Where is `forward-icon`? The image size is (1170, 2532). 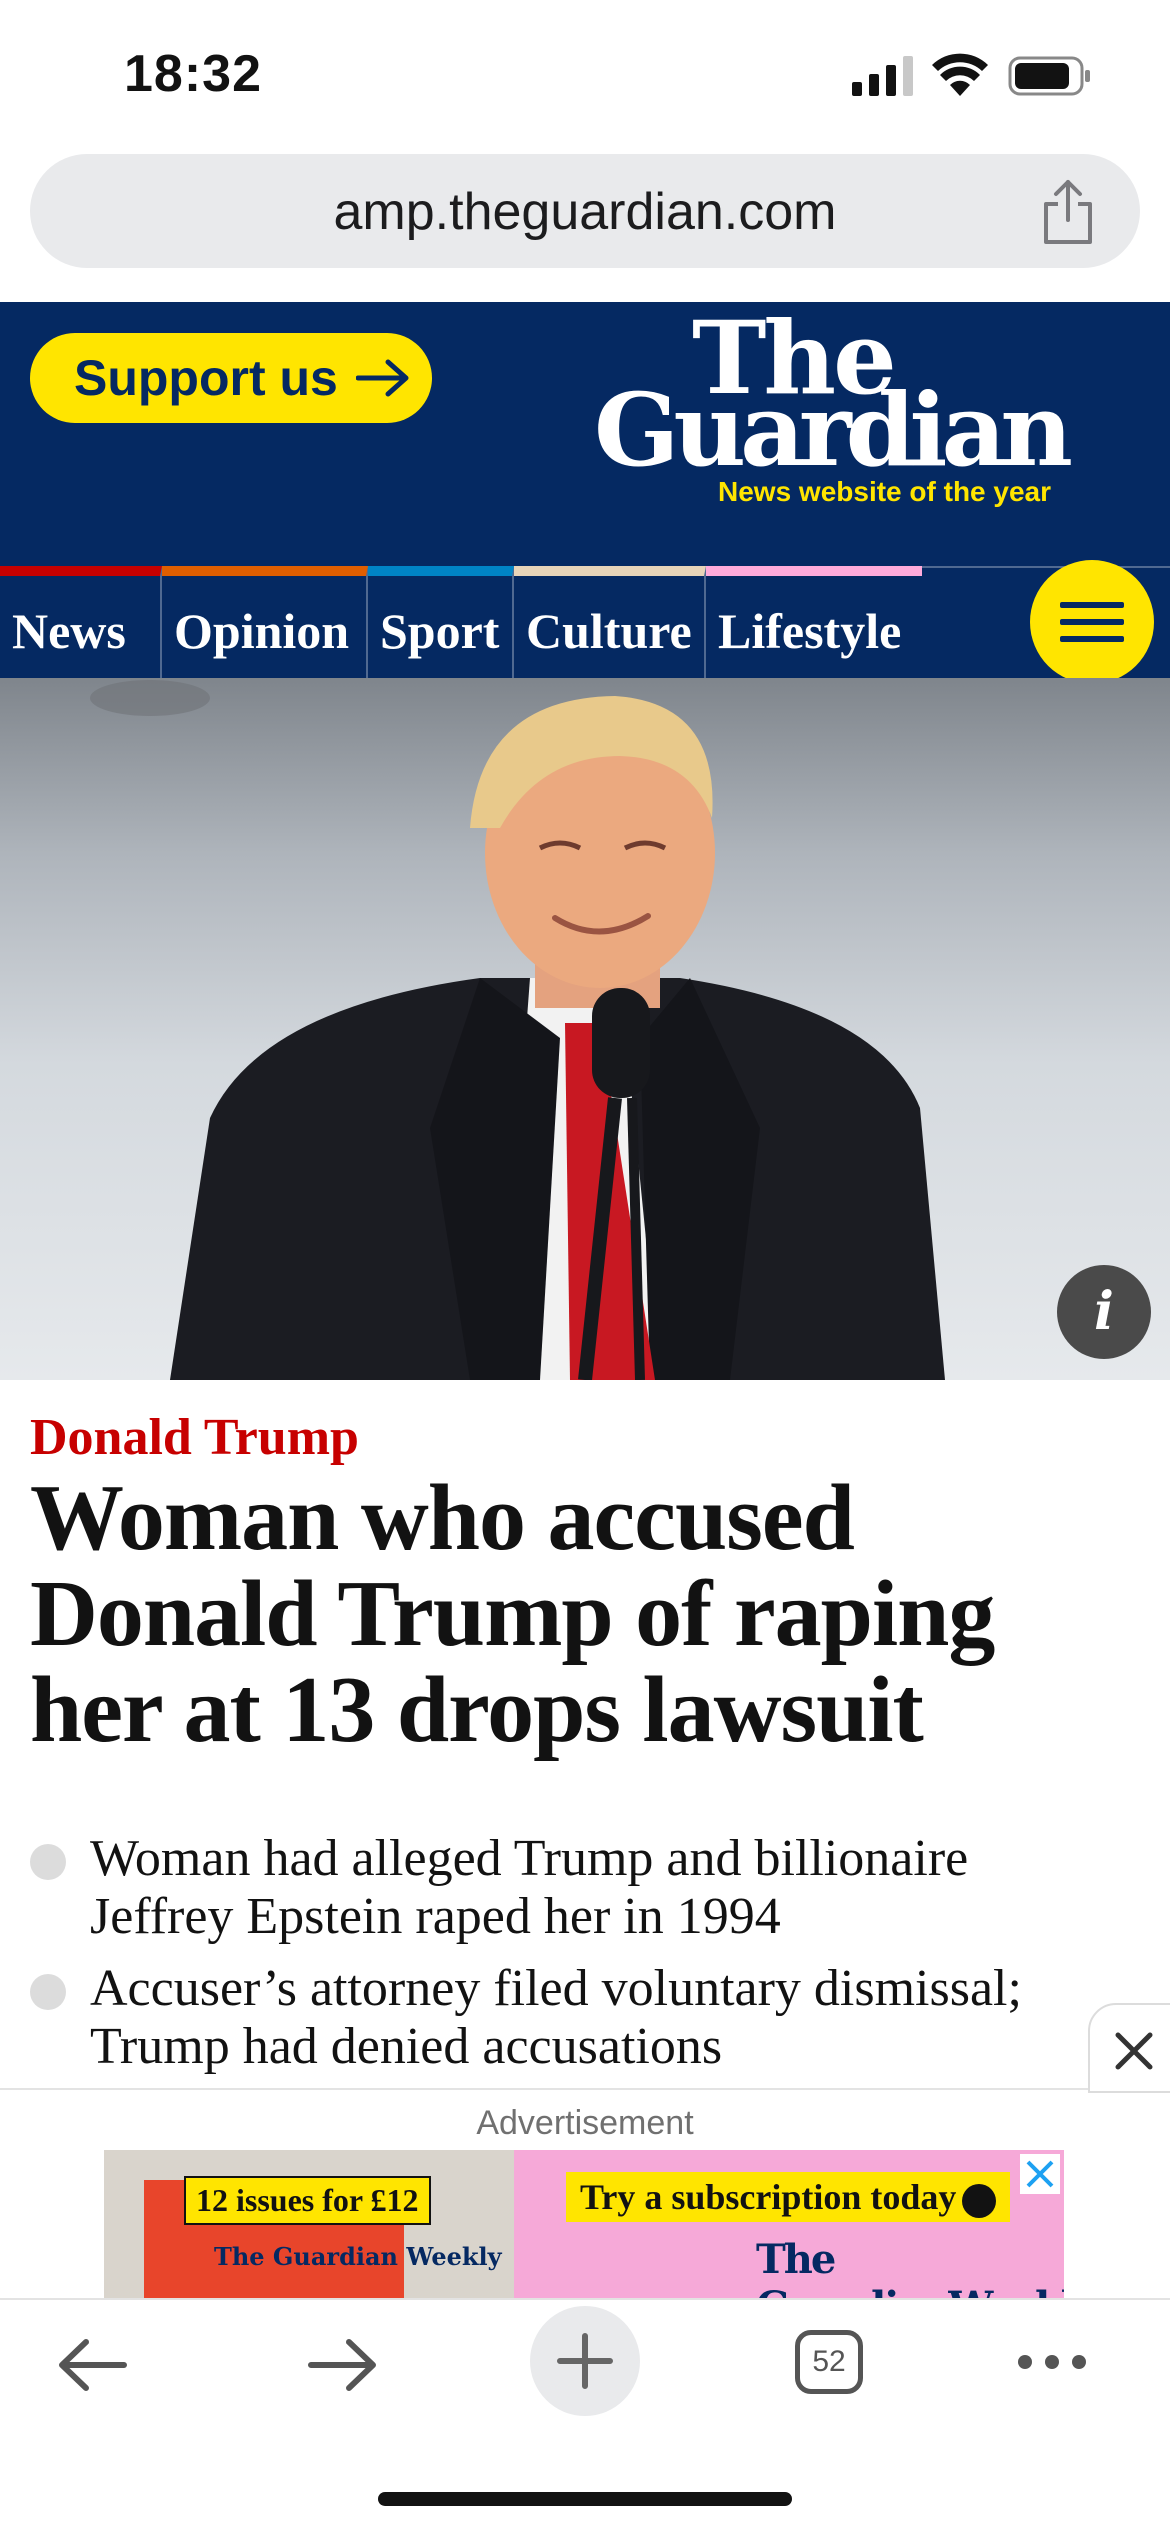 forward-icon is located at coordinates (340, 2365).